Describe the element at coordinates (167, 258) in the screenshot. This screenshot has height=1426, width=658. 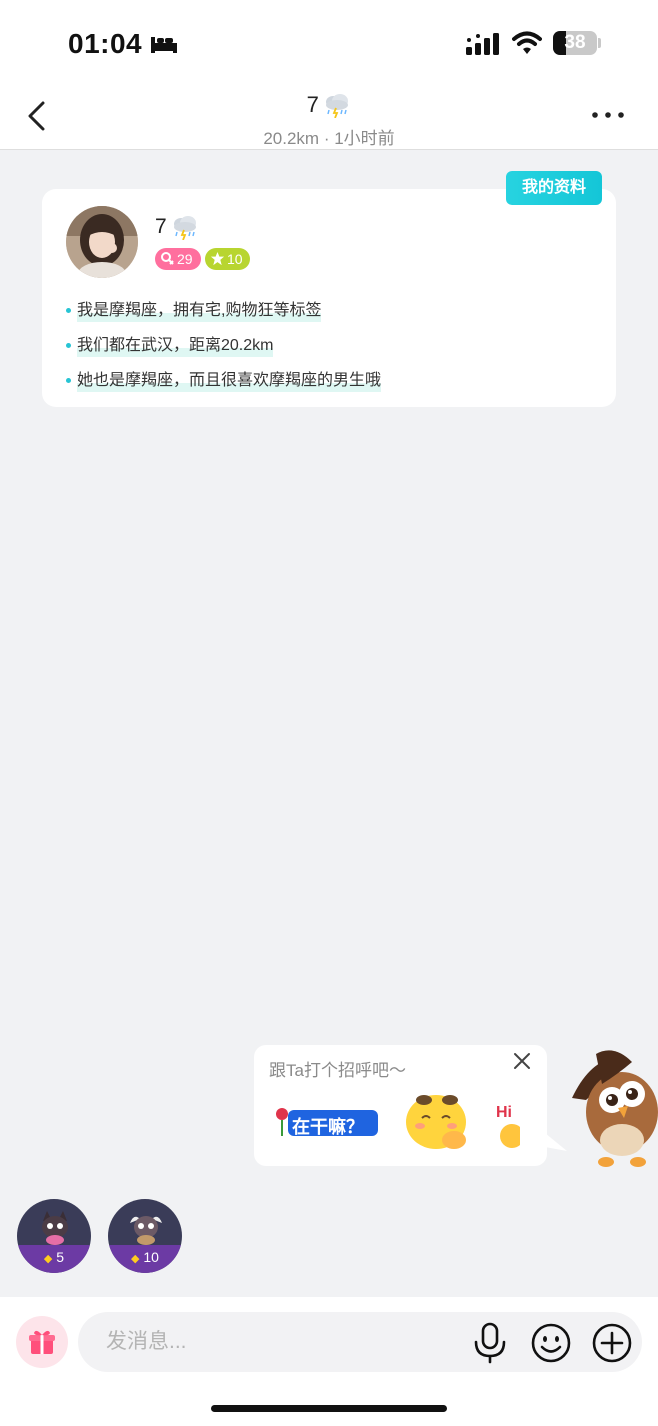
I see `female-symbol-icon` at that location.